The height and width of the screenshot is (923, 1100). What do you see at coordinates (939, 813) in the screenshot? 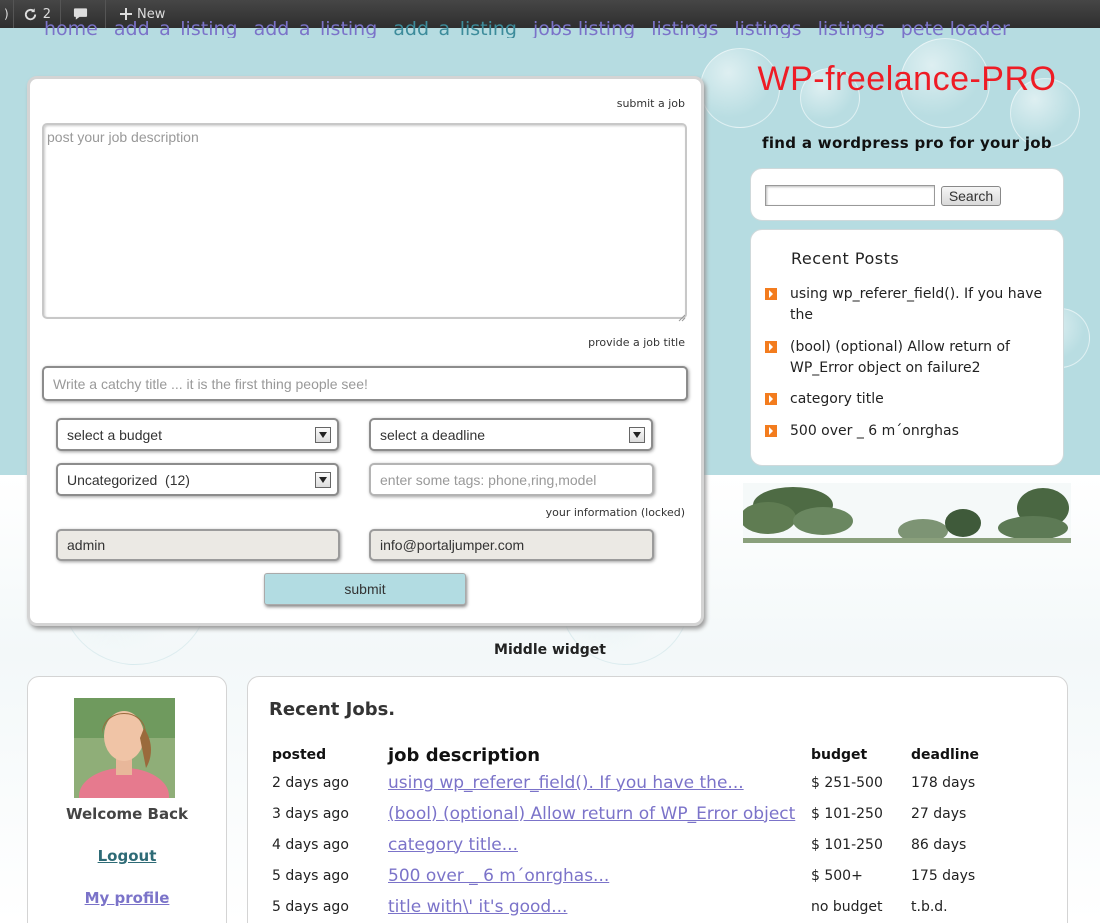
I see `job-deadline: 27 days` at bounding box center [939, 813].